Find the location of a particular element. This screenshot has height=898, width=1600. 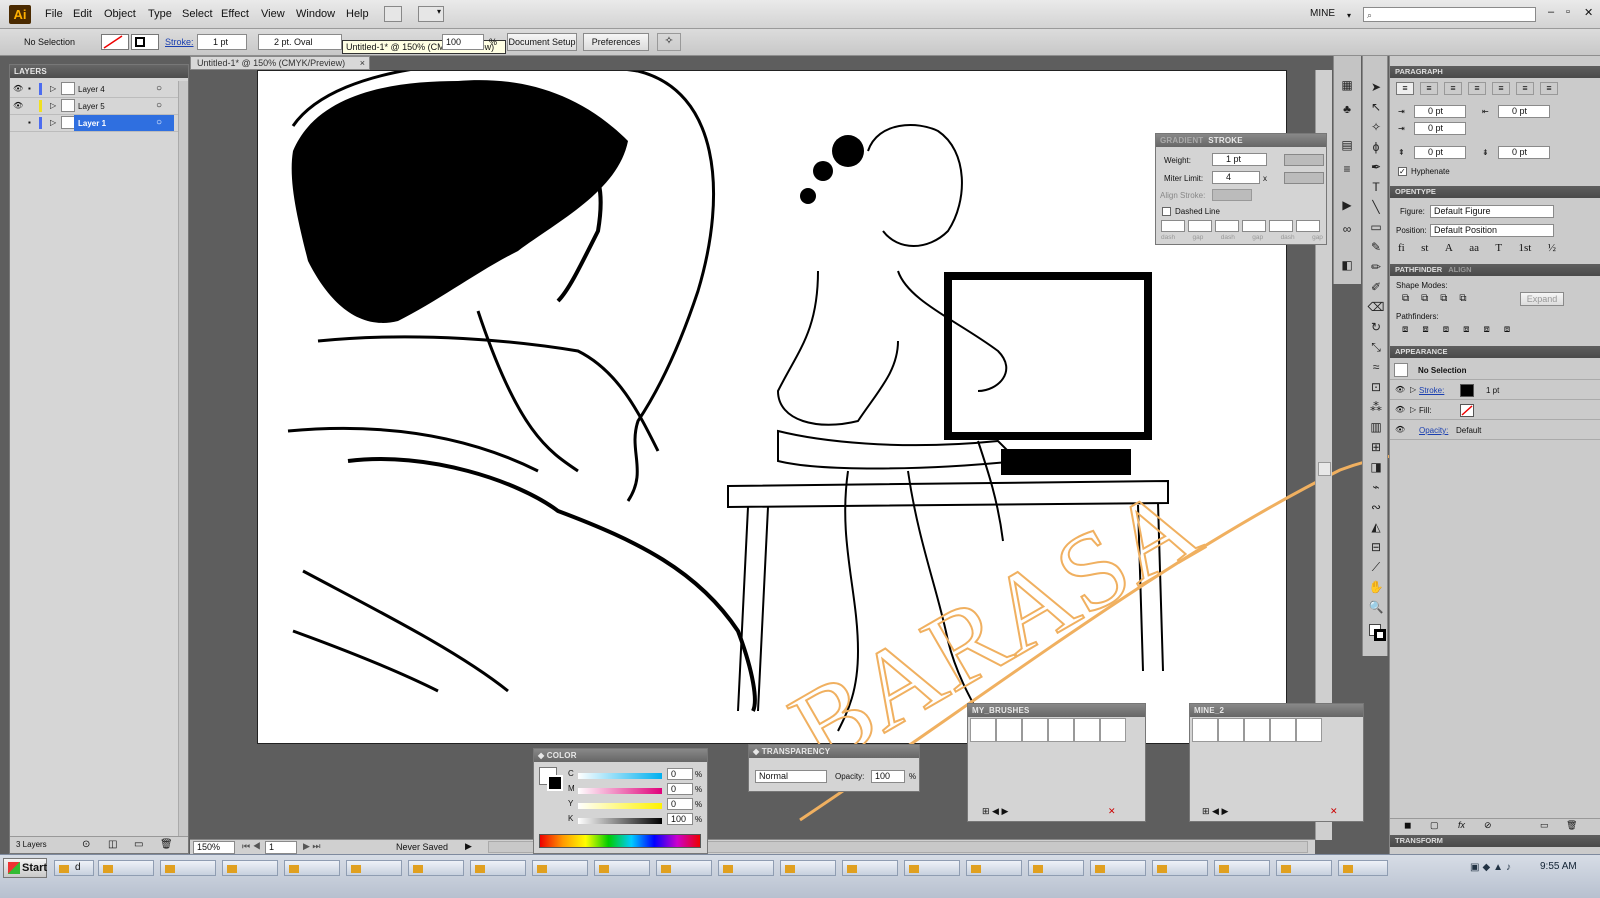

minus-front-icon: ⧉ is located at coordinates (1424, 298).